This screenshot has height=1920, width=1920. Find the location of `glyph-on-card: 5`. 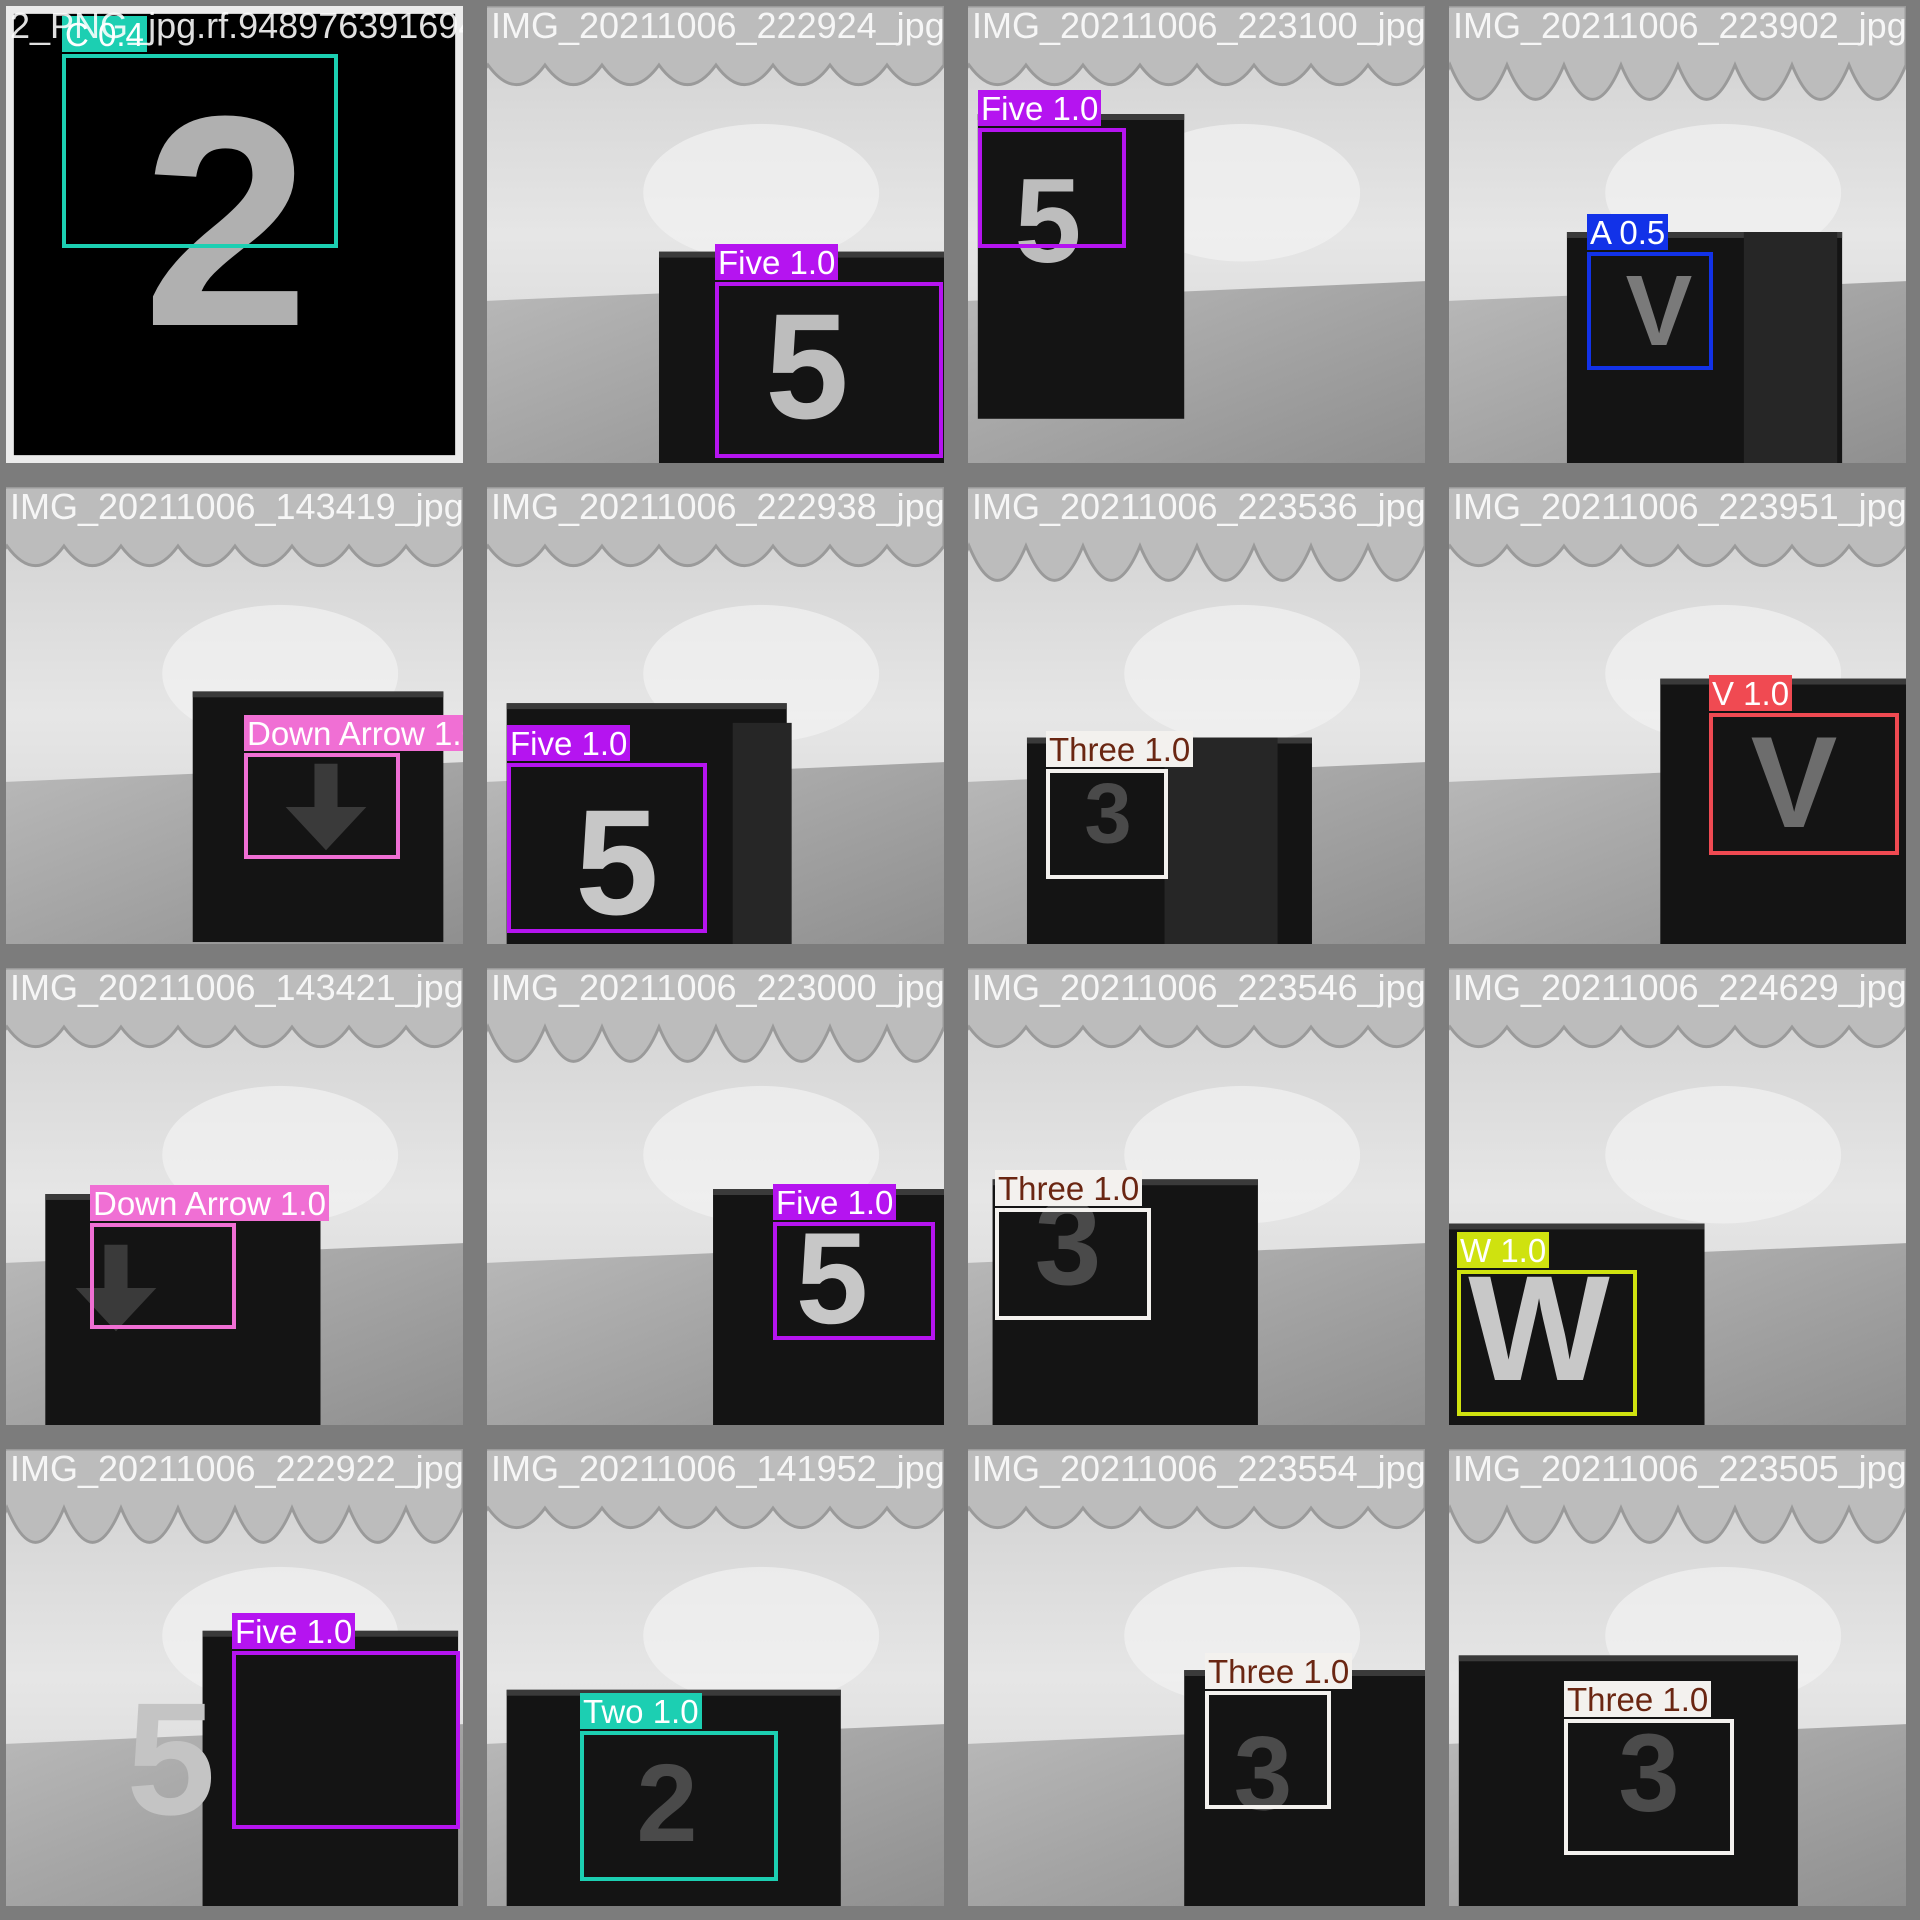

glyph-on-card: 5 is located at coordinates (171, 1758).